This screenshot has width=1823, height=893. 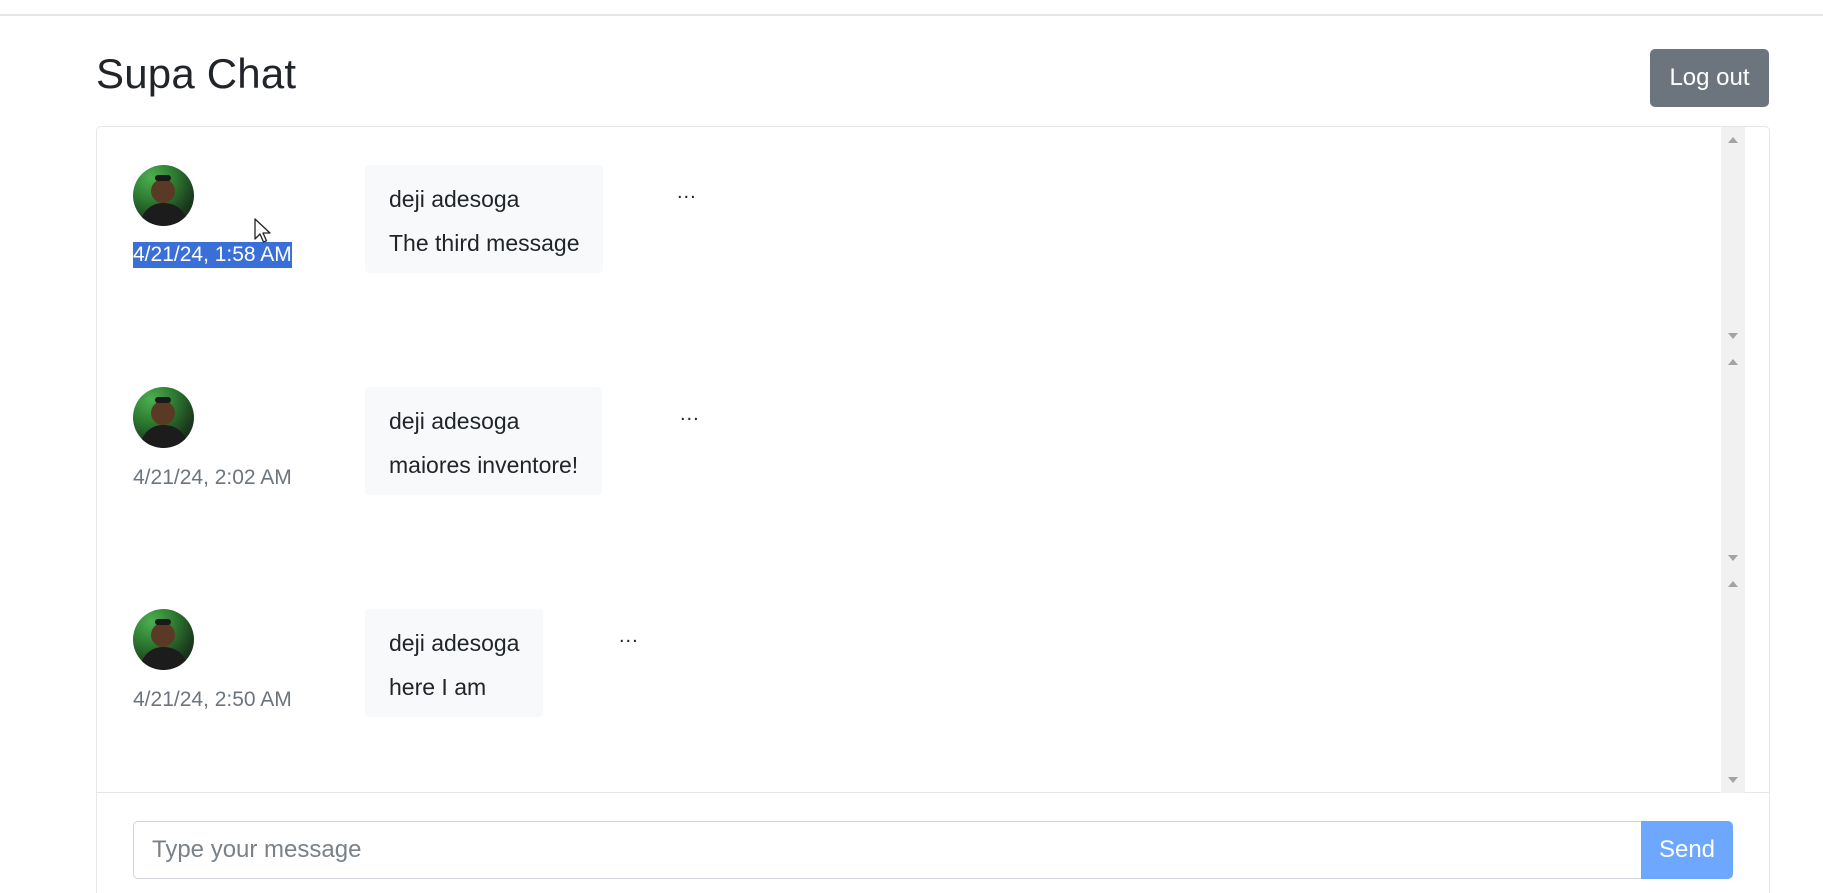 I want to click on message-timestamp: 4/21/24, 1:58 AM, so click(x=212, y=255).